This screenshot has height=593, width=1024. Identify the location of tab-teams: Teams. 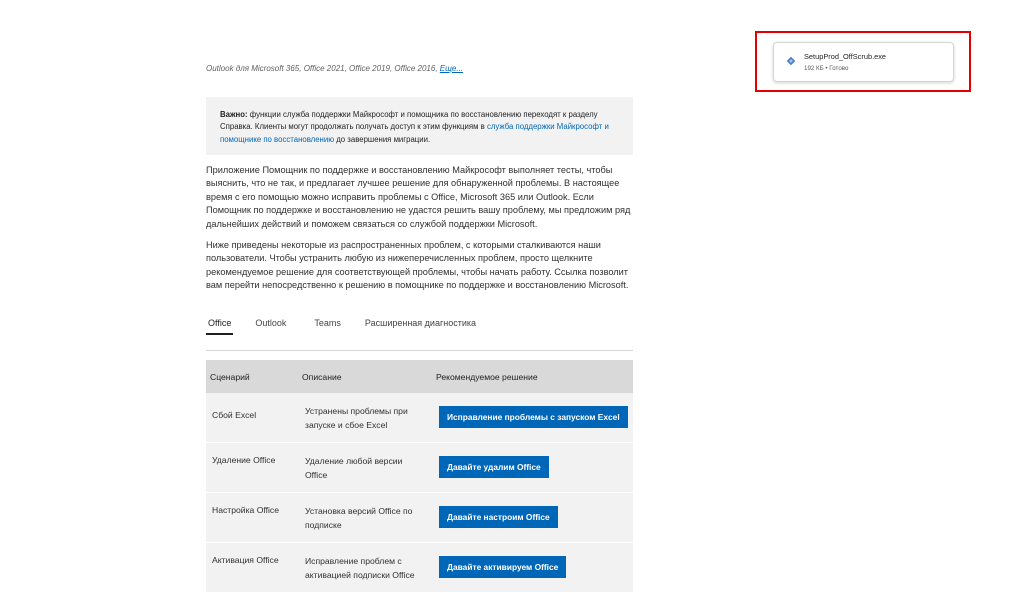
(327, 327).